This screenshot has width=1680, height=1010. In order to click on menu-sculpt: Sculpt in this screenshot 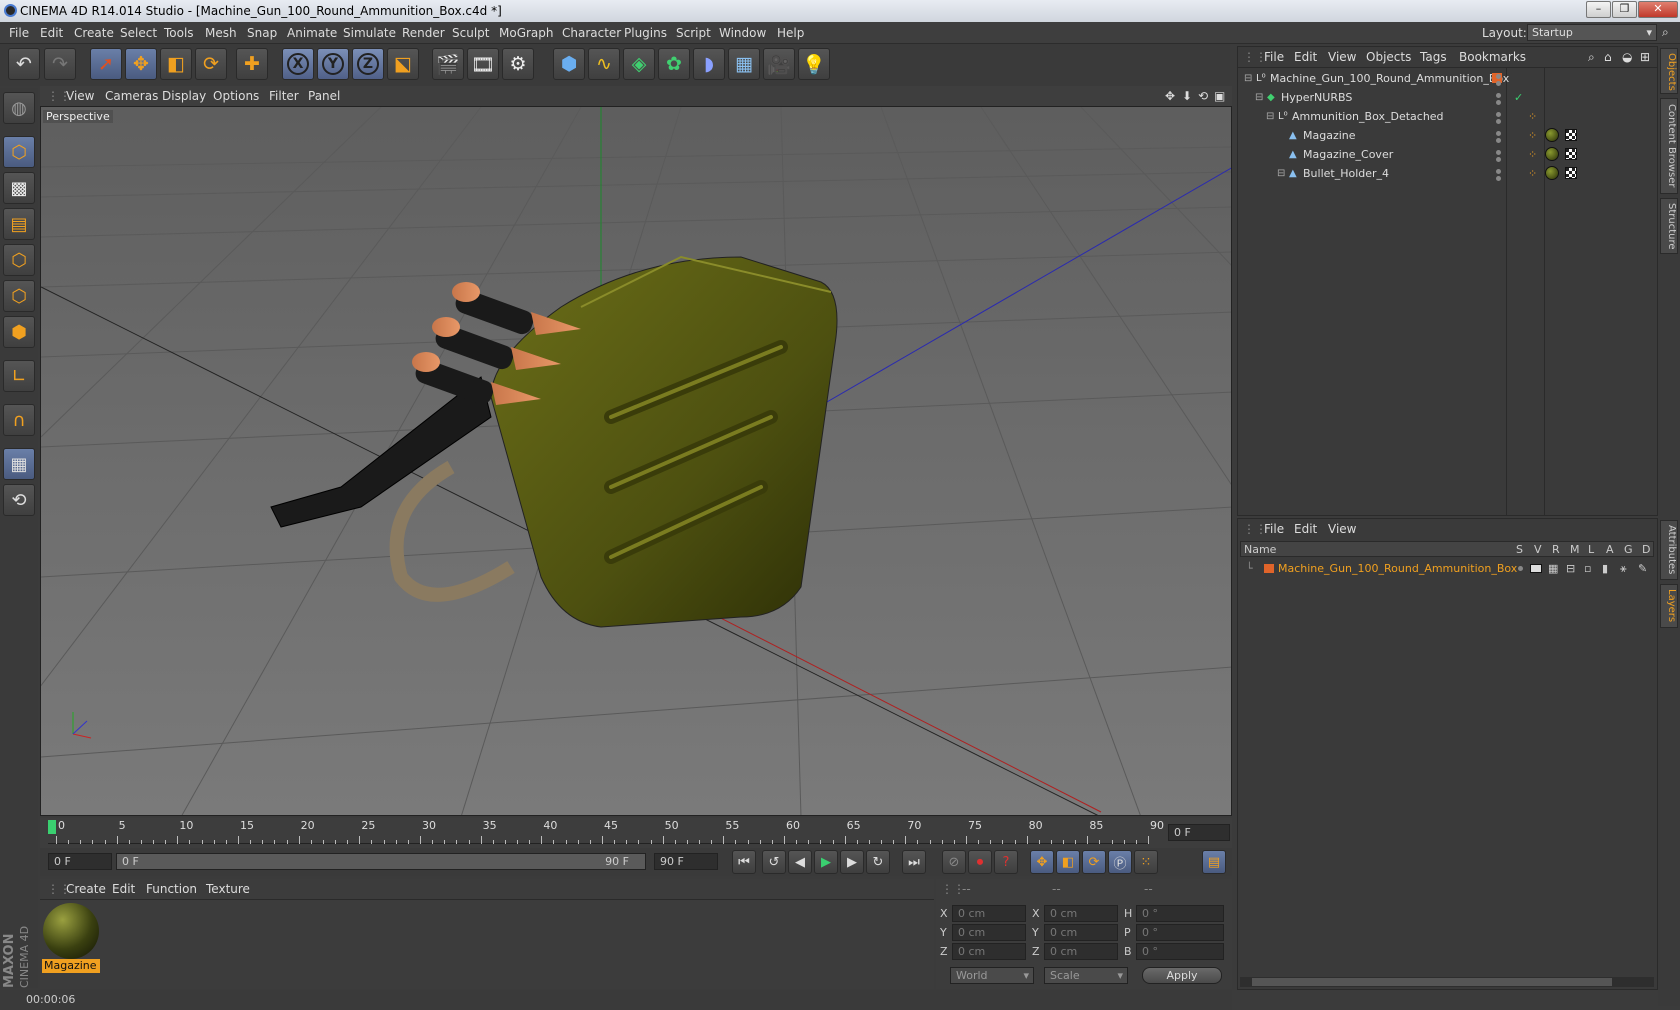, I will do `click(470, 33)`.